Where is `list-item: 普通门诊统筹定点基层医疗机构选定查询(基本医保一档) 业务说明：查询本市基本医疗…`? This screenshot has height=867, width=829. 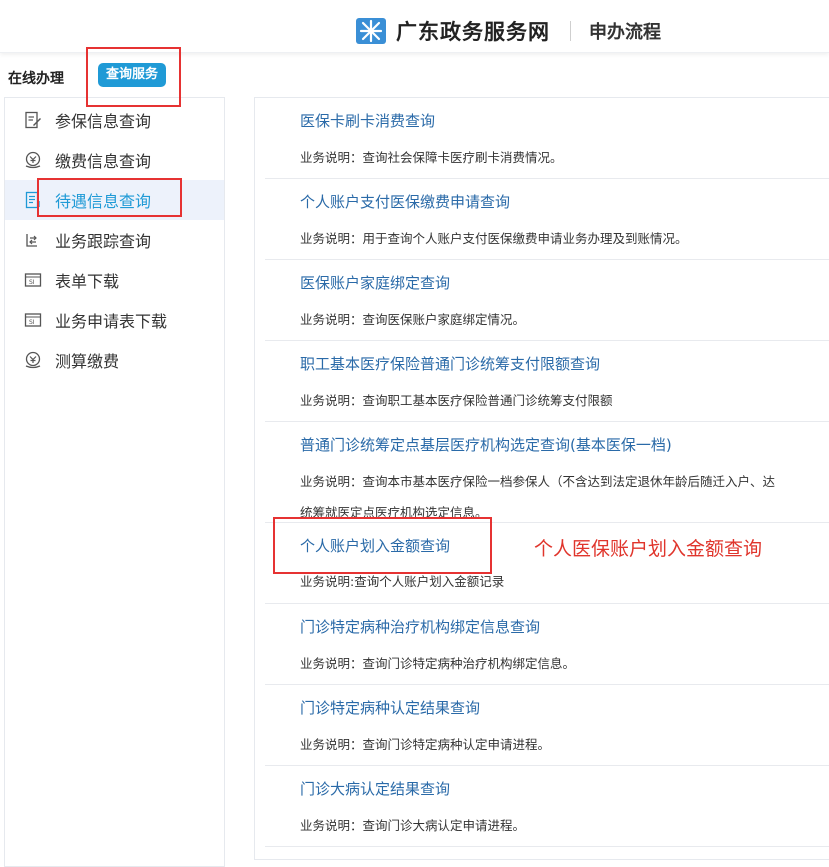
list-item: 普通门诊统筹定点基层医疗机构选定查询(基本医保一档) 业务说明：查询本市基本医疗… is located at coordinates (547, 472).